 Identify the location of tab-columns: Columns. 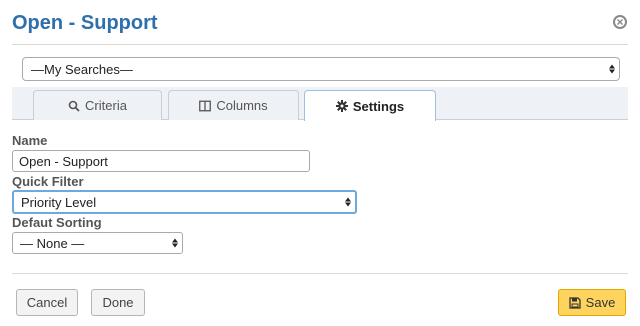
(233, 105).